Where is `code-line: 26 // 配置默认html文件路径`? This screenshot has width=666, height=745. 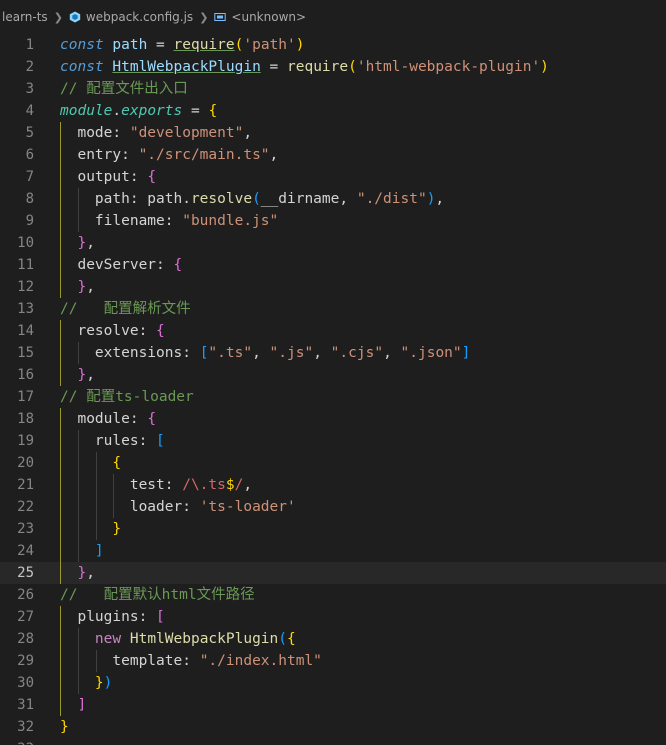 code-line: 26 // 配置默认html文件路径 is located at coordinates (333, 595).